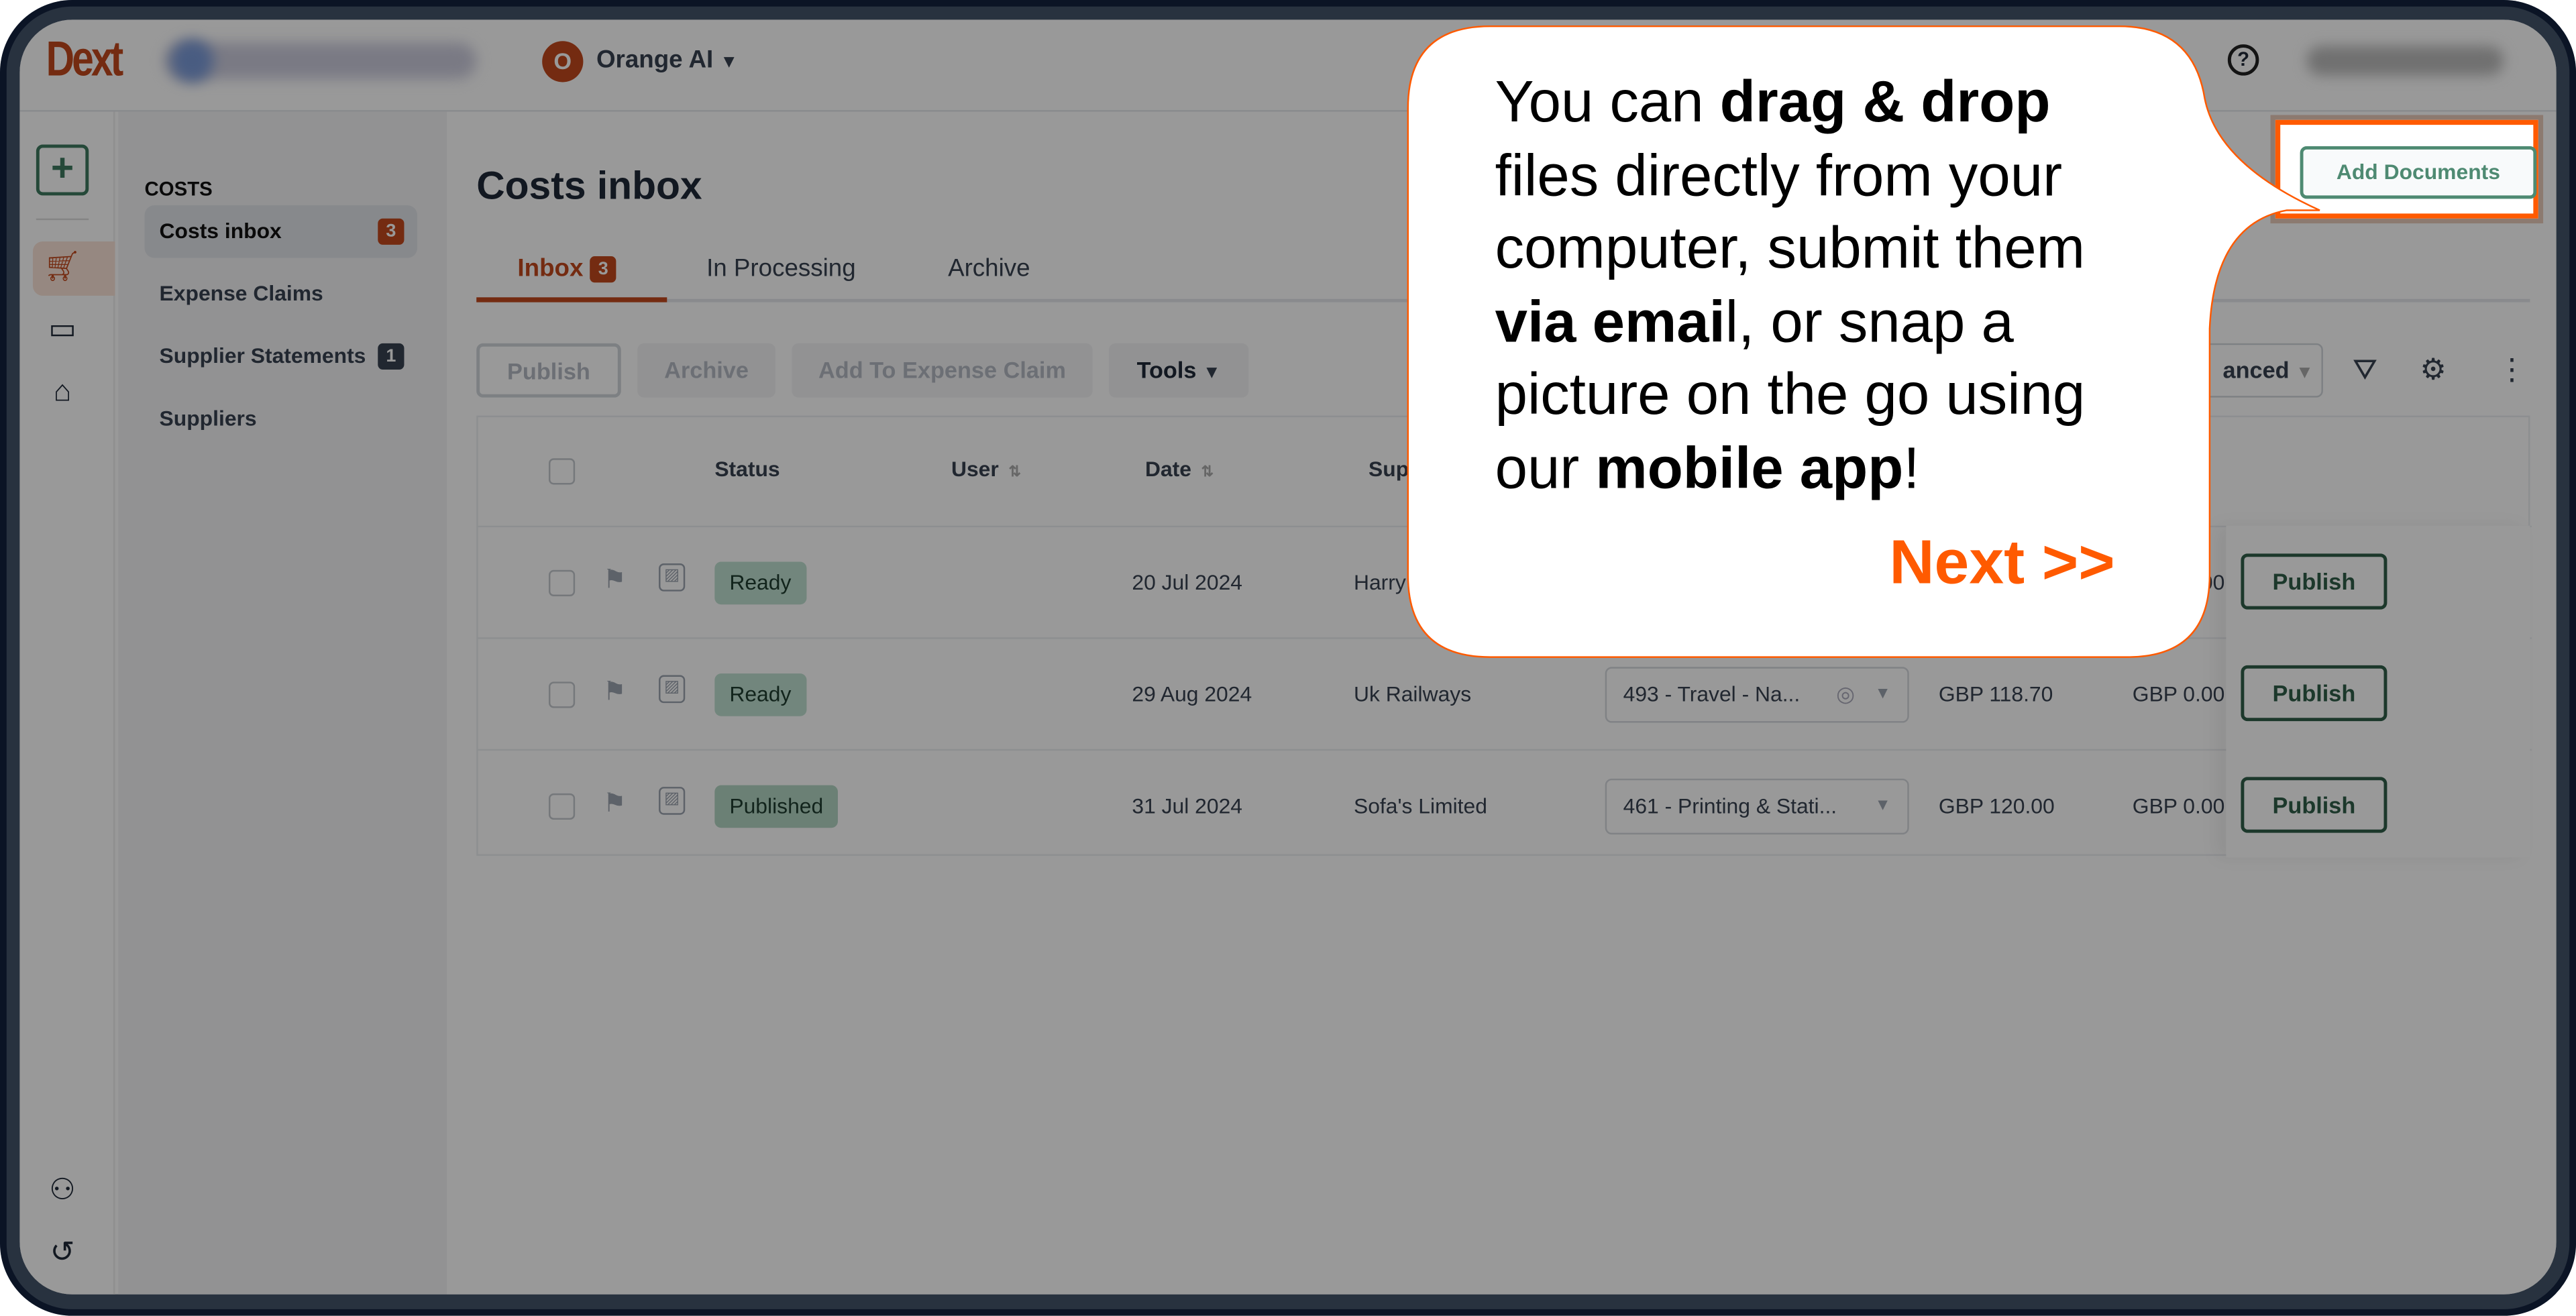 The height and width of the screenshot is (1316, 2576). I want to click on user-menu-blurred, so click(2405, 61).